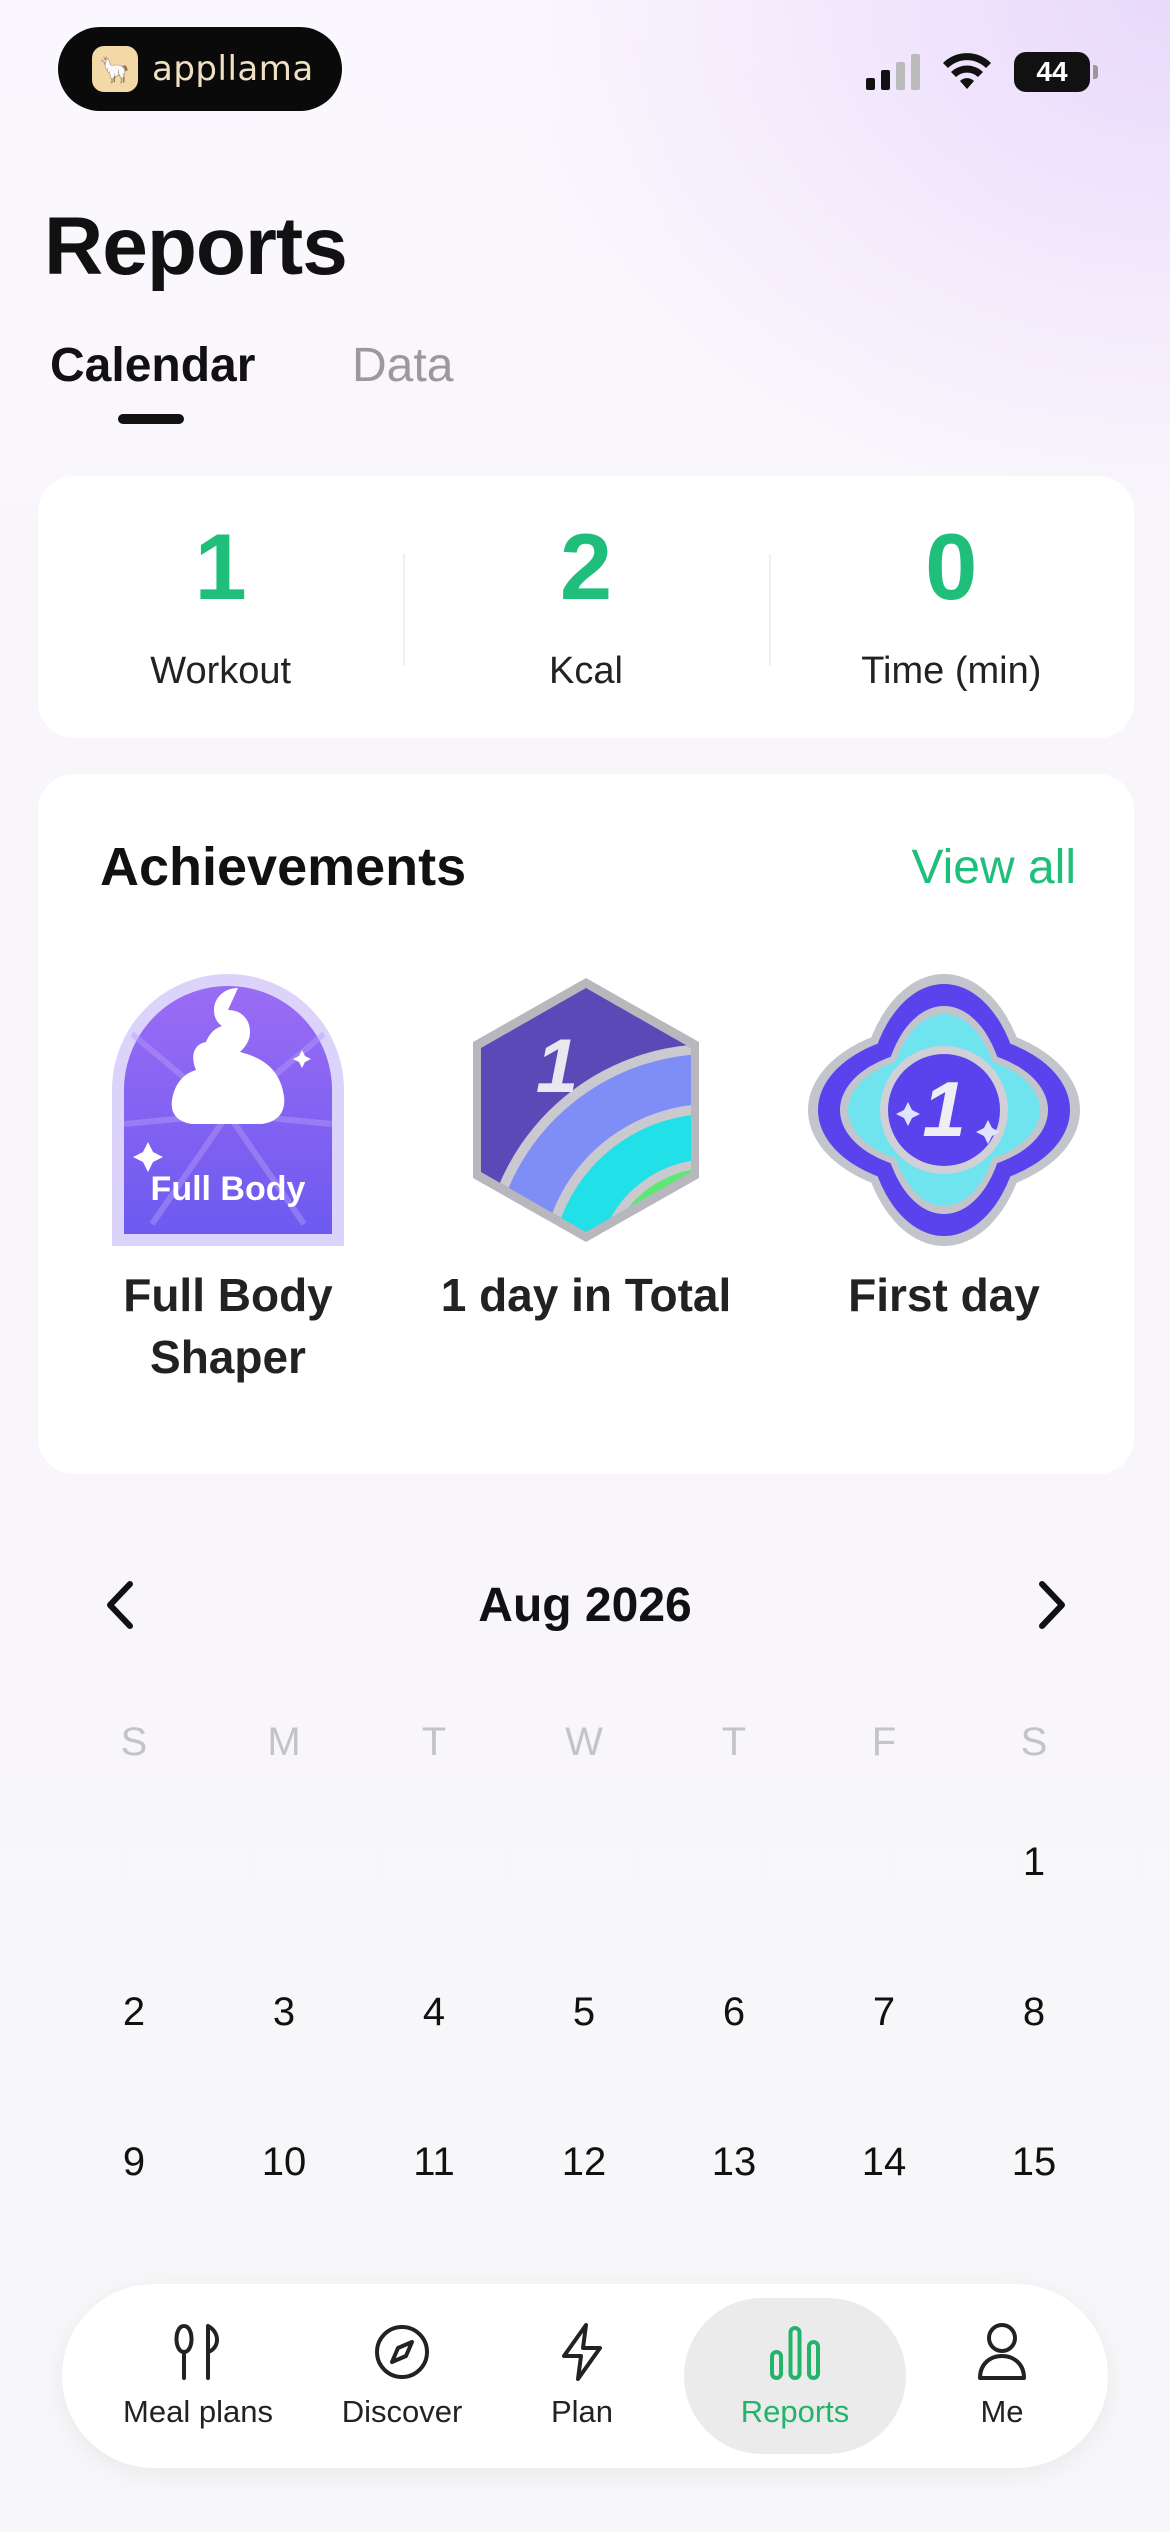 Image resolution: width=1170 pixels, height=2532 pixels. I want to click on badge-label: Full Body Shaper, so click(228, 1326).